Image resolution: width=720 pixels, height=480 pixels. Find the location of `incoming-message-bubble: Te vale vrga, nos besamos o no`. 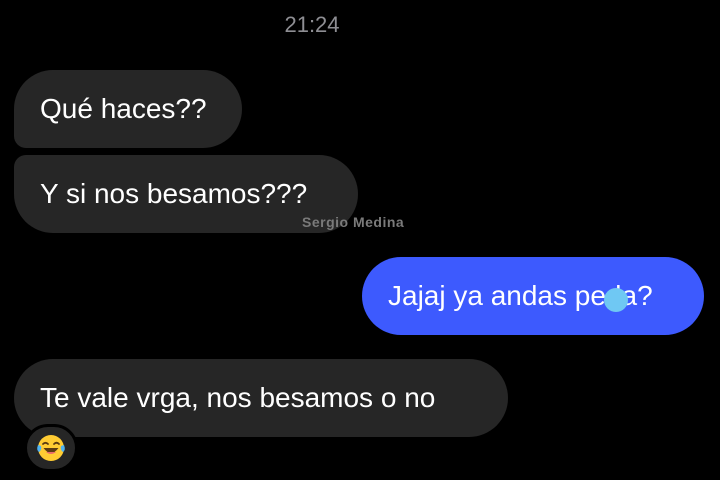

incoming-message-bubble: Te vale vrga, nos besamos o no is located at coordinates (261, 398).